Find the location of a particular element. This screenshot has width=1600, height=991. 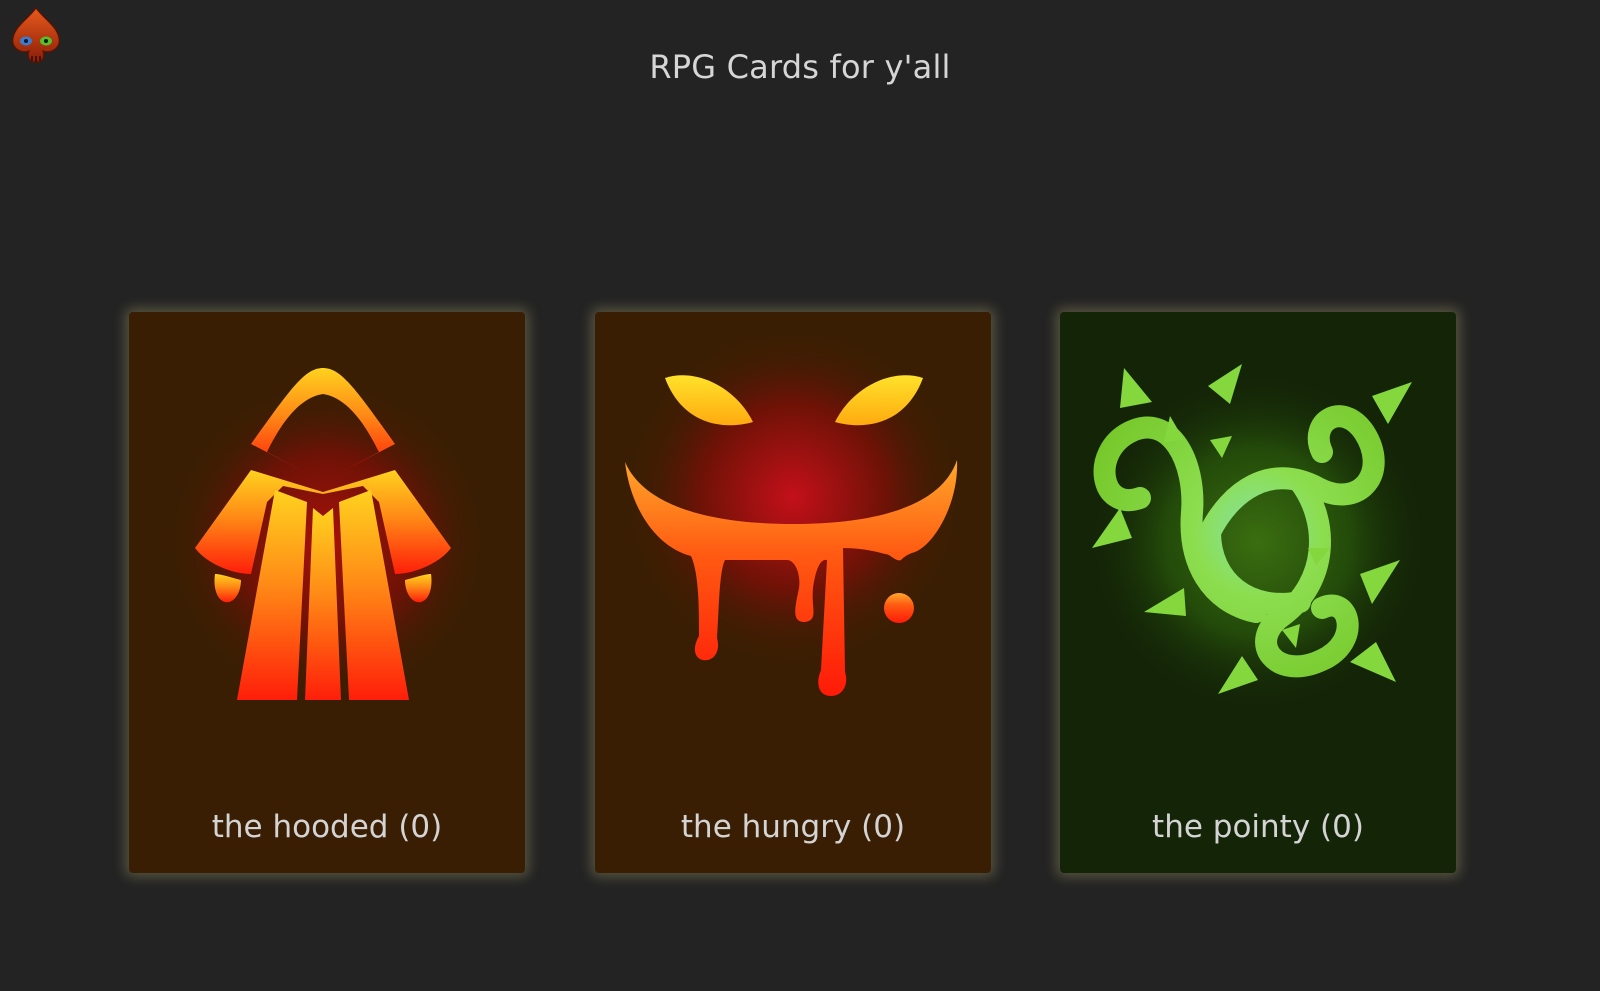

card-the-pointy: the pointy (0) is located at coordinates (1258, 592).